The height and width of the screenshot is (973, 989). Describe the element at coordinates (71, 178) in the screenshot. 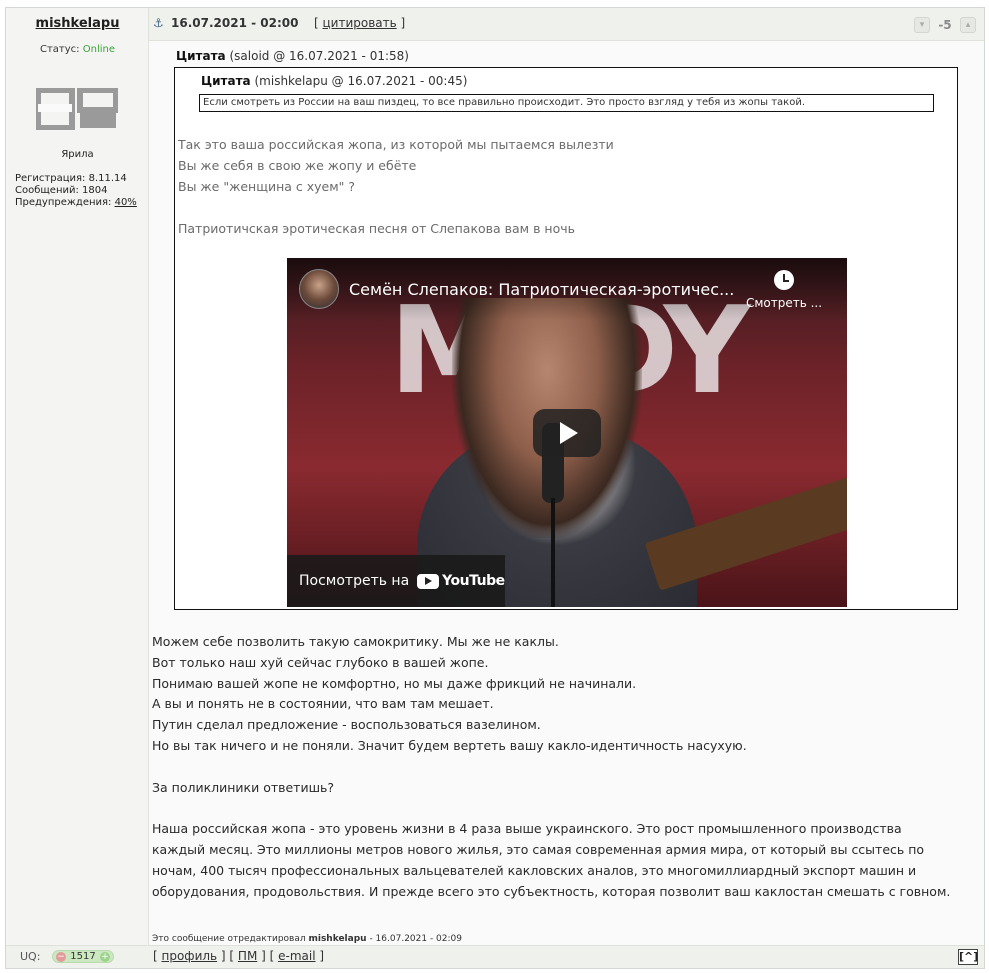

I see `author-registration: Регистрация: 8.11.14` at that location.